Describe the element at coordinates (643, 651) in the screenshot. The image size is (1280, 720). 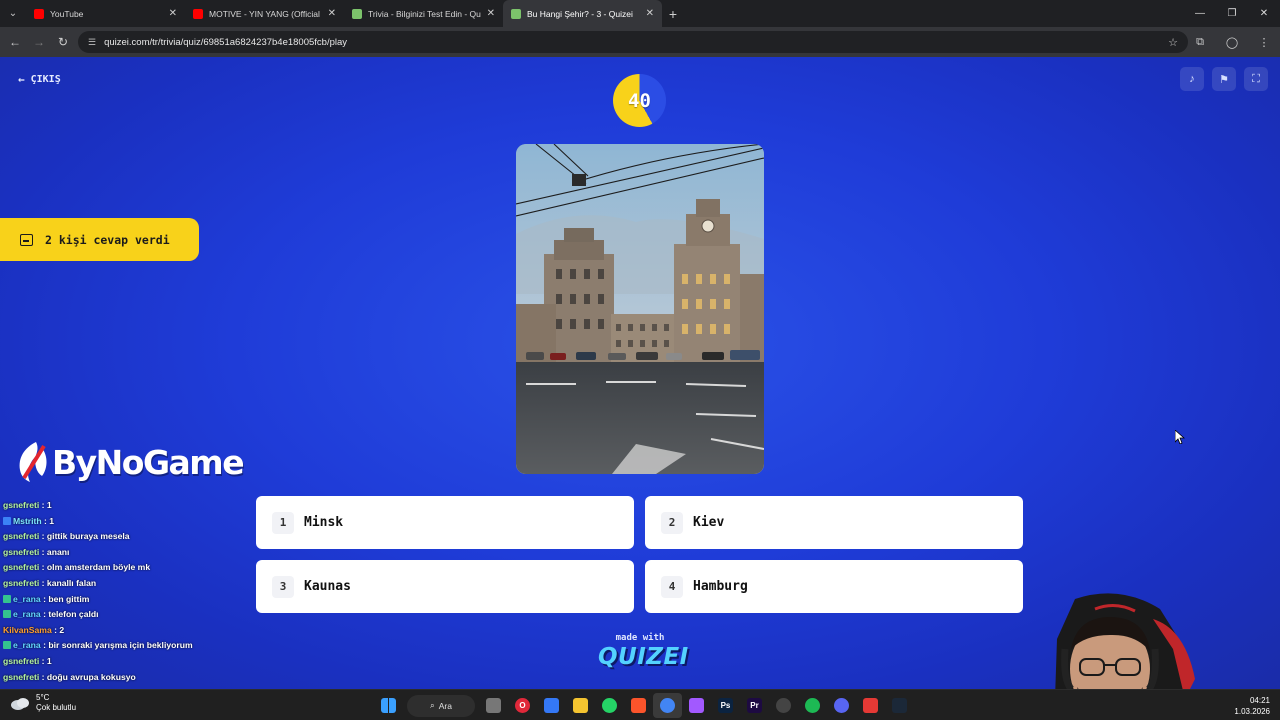
I see `made-with-quizei: made with QUIZEI` at that location.